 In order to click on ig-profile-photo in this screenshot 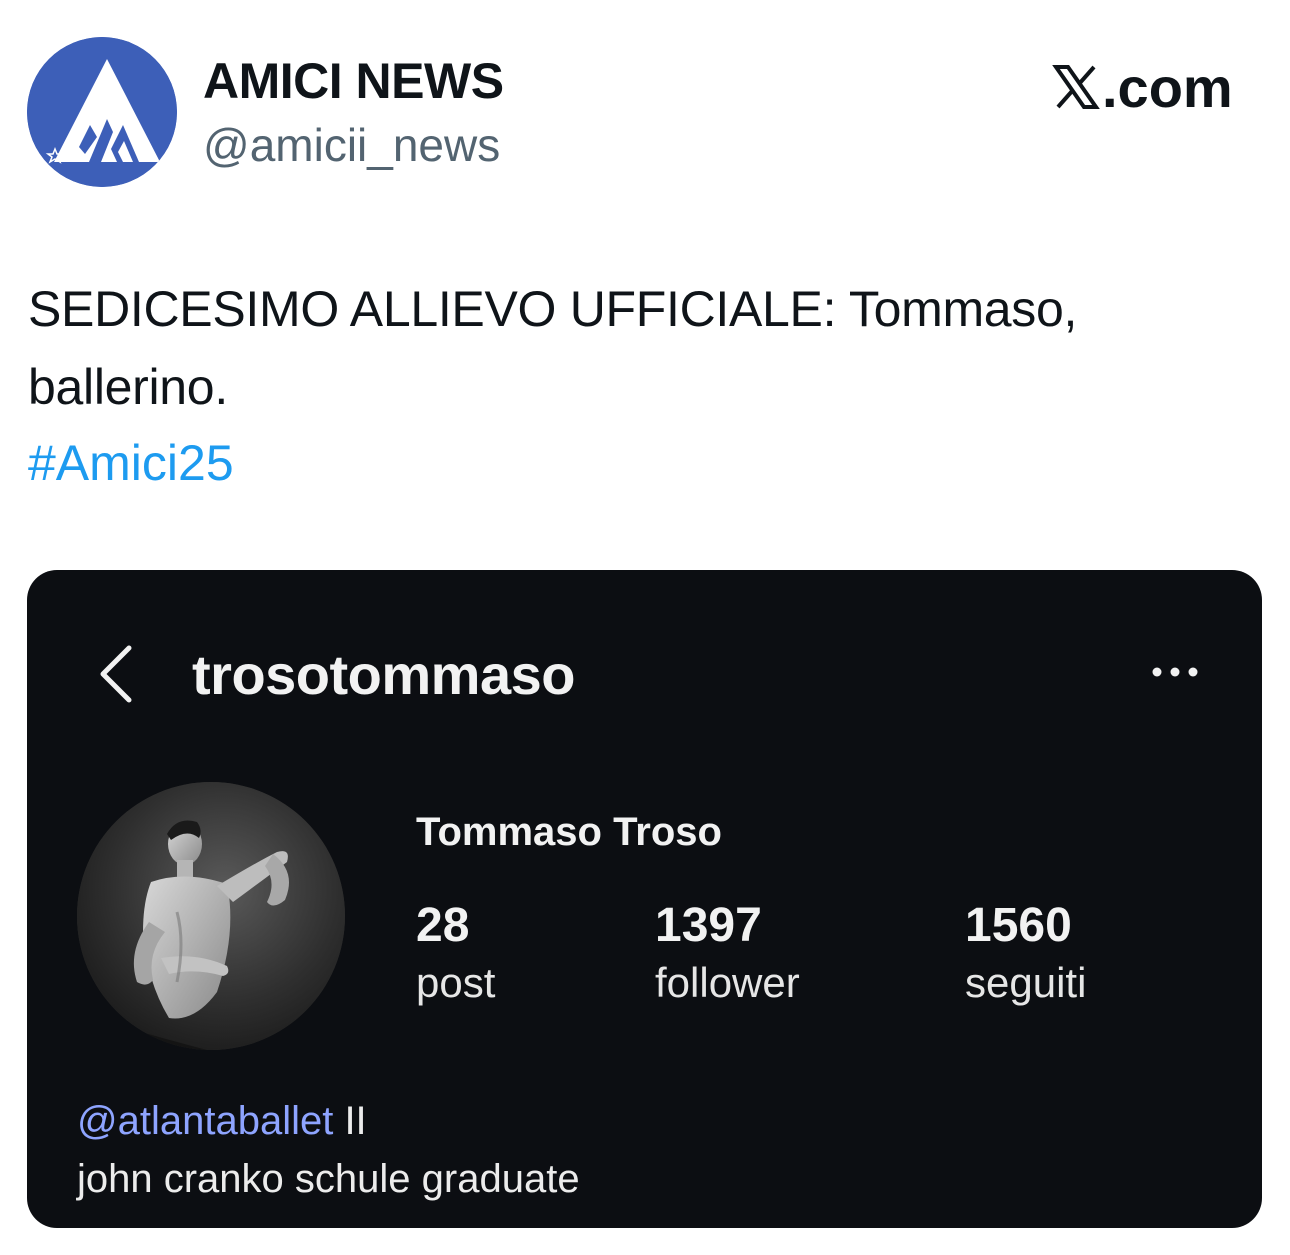, I will do `click(211, 916)`.